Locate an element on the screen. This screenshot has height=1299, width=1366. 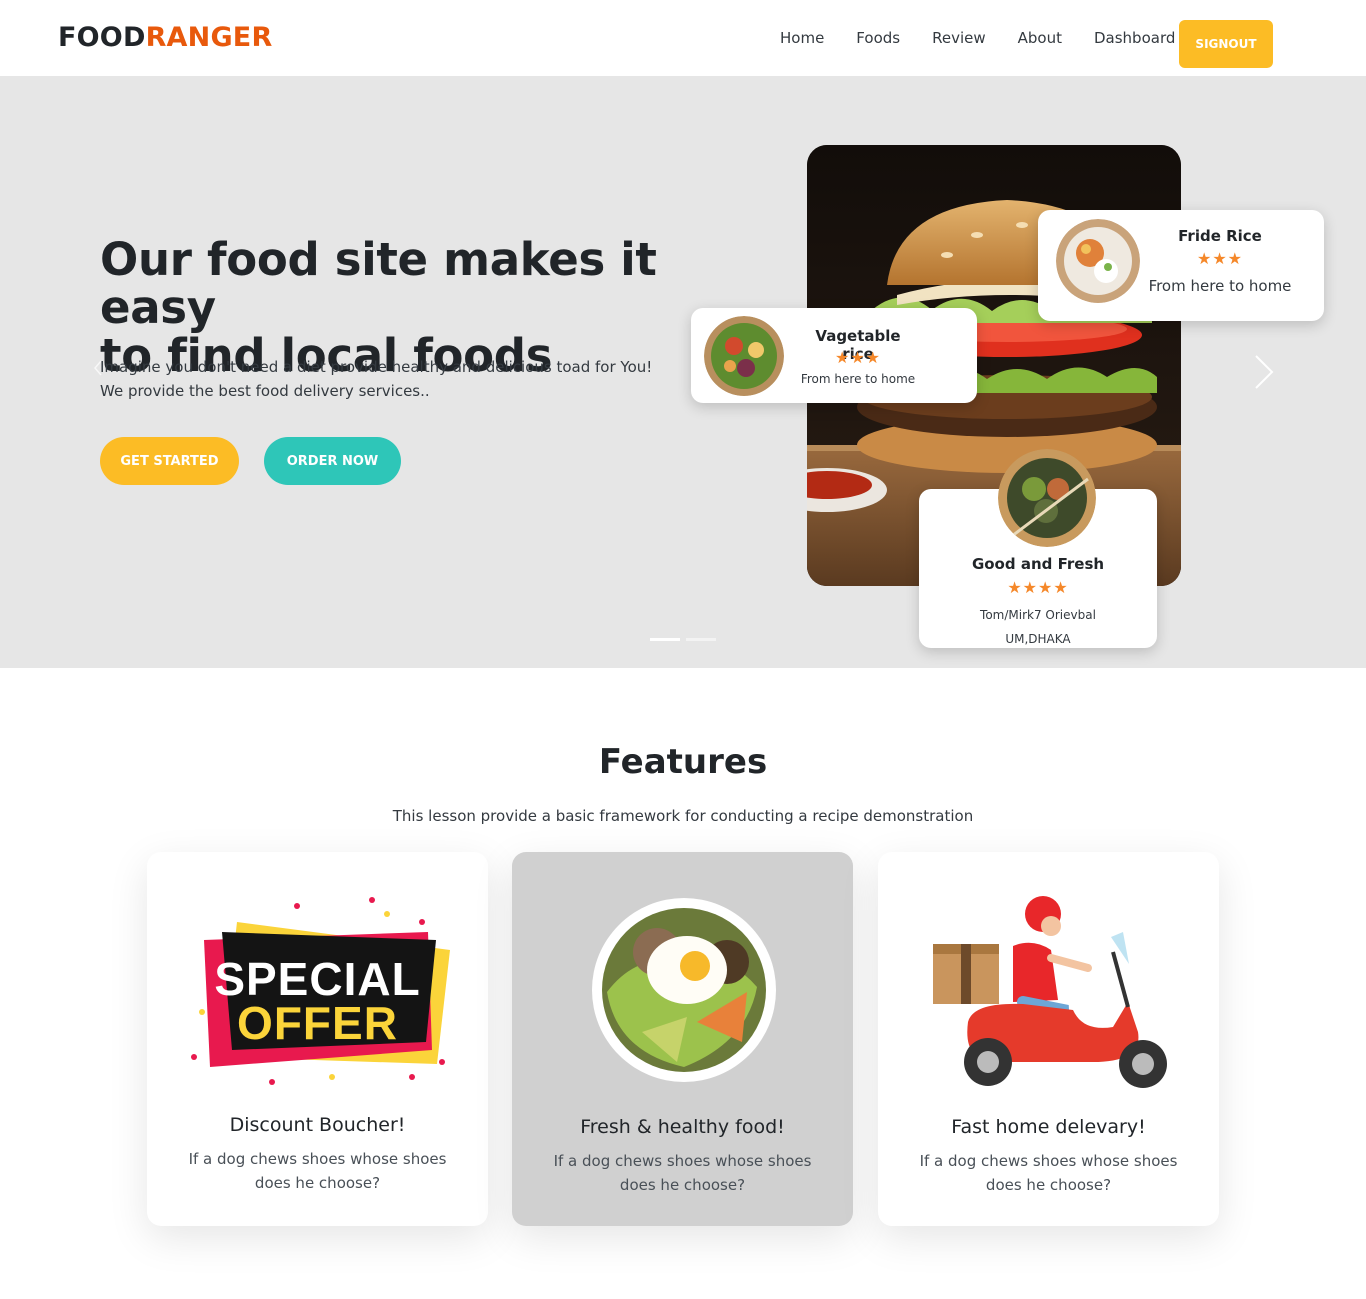
fride-rice-stars: ★★★ is located at coordinates (1220, 258).